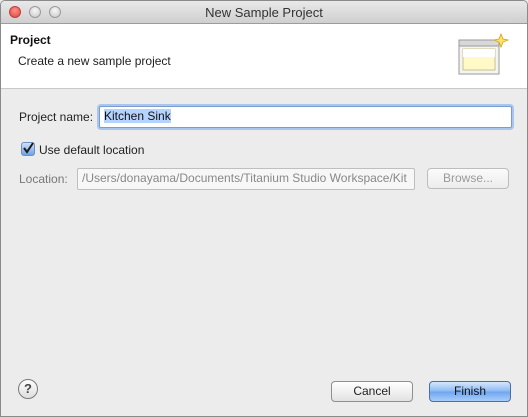 The height and width of the screenshot is (417, 528). Describe the element at coordinates (372, 391) in the screenshot. I see `cancel-button: Cancel` at that location.